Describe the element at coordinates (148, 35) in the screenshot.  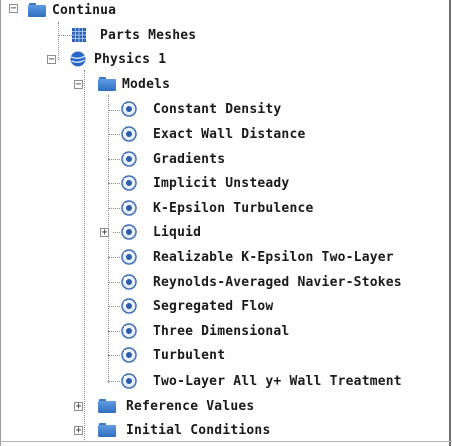
I see `node-label: Parts Meshes` at that location.